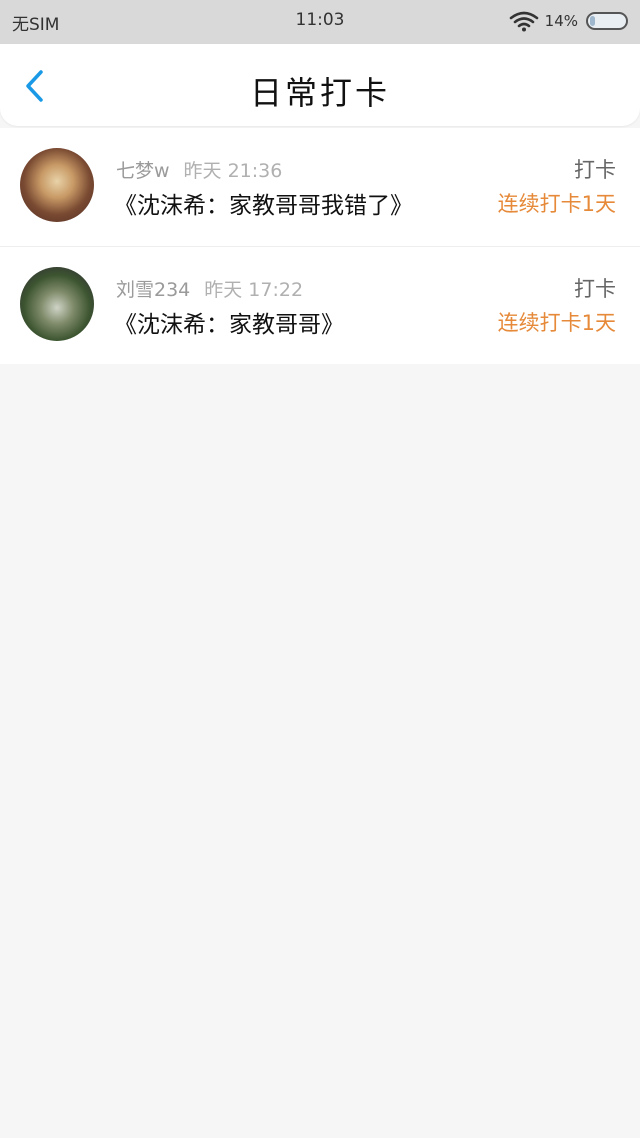 This screenshot has height=1138, width=640. What do you see at coordinates (320, 22) in the screenshot?
I see `status-bar: 无SIM 11:03 14%` at bounding box center [320, 22].